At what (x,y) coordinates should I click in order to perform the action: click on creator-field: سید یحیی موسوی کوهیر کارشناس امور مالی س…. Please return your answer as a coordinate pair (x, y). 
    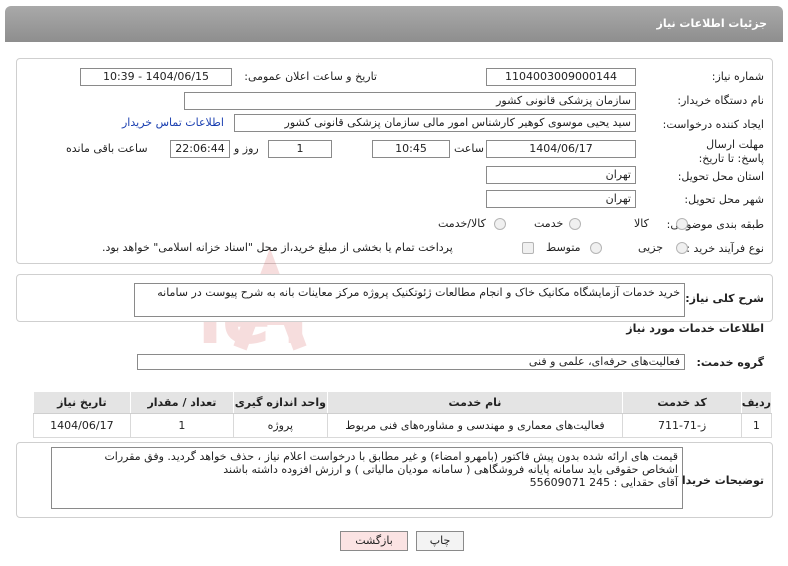
    Looking at the image, I should click on (435, 123).